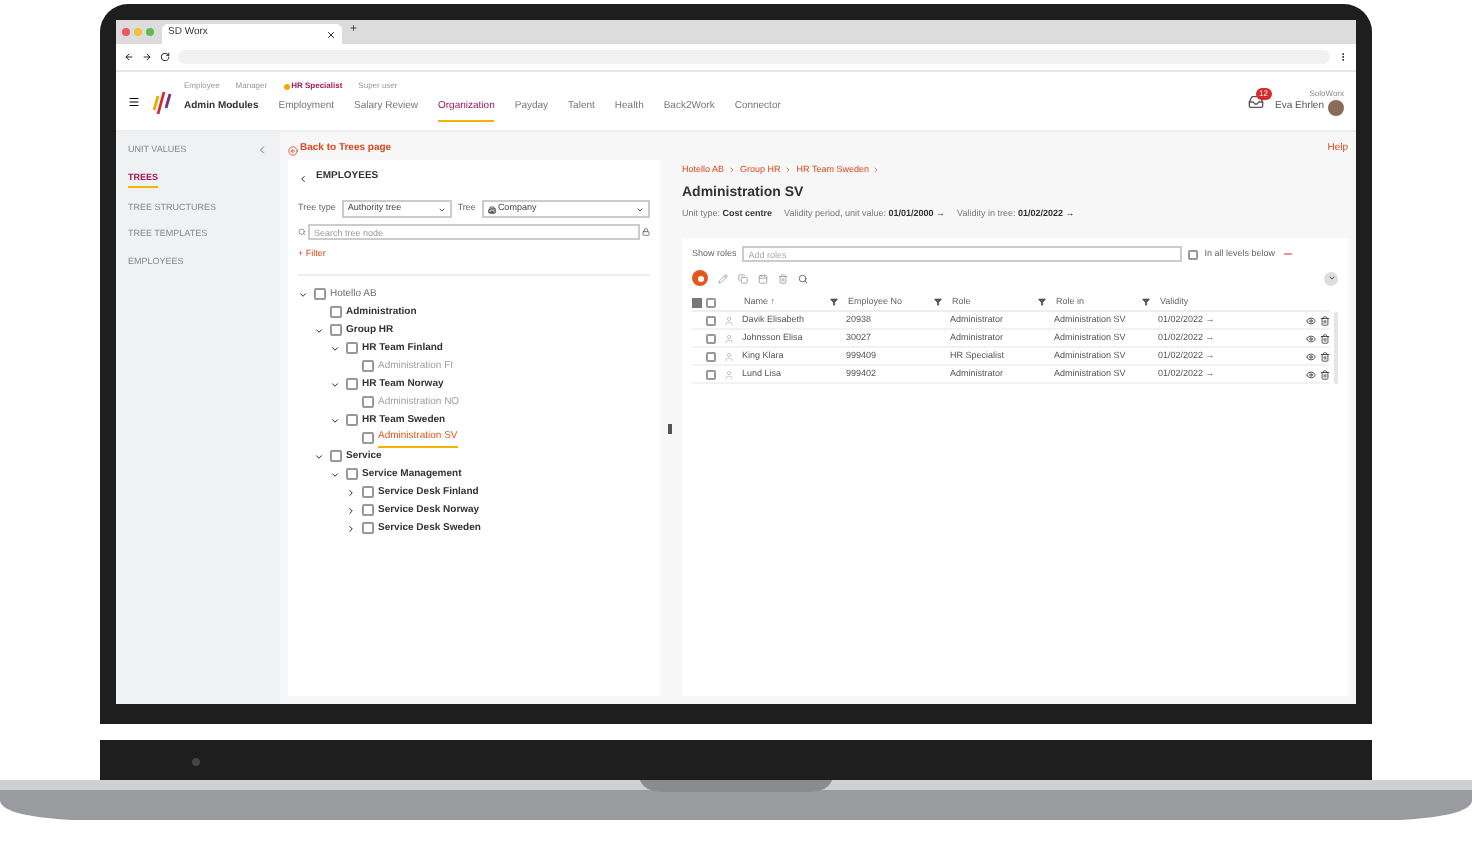  What do you see at coordinates (1336, 107) in the screenshot?
I see `avatar-icon` at bounding box center [1336, 107].